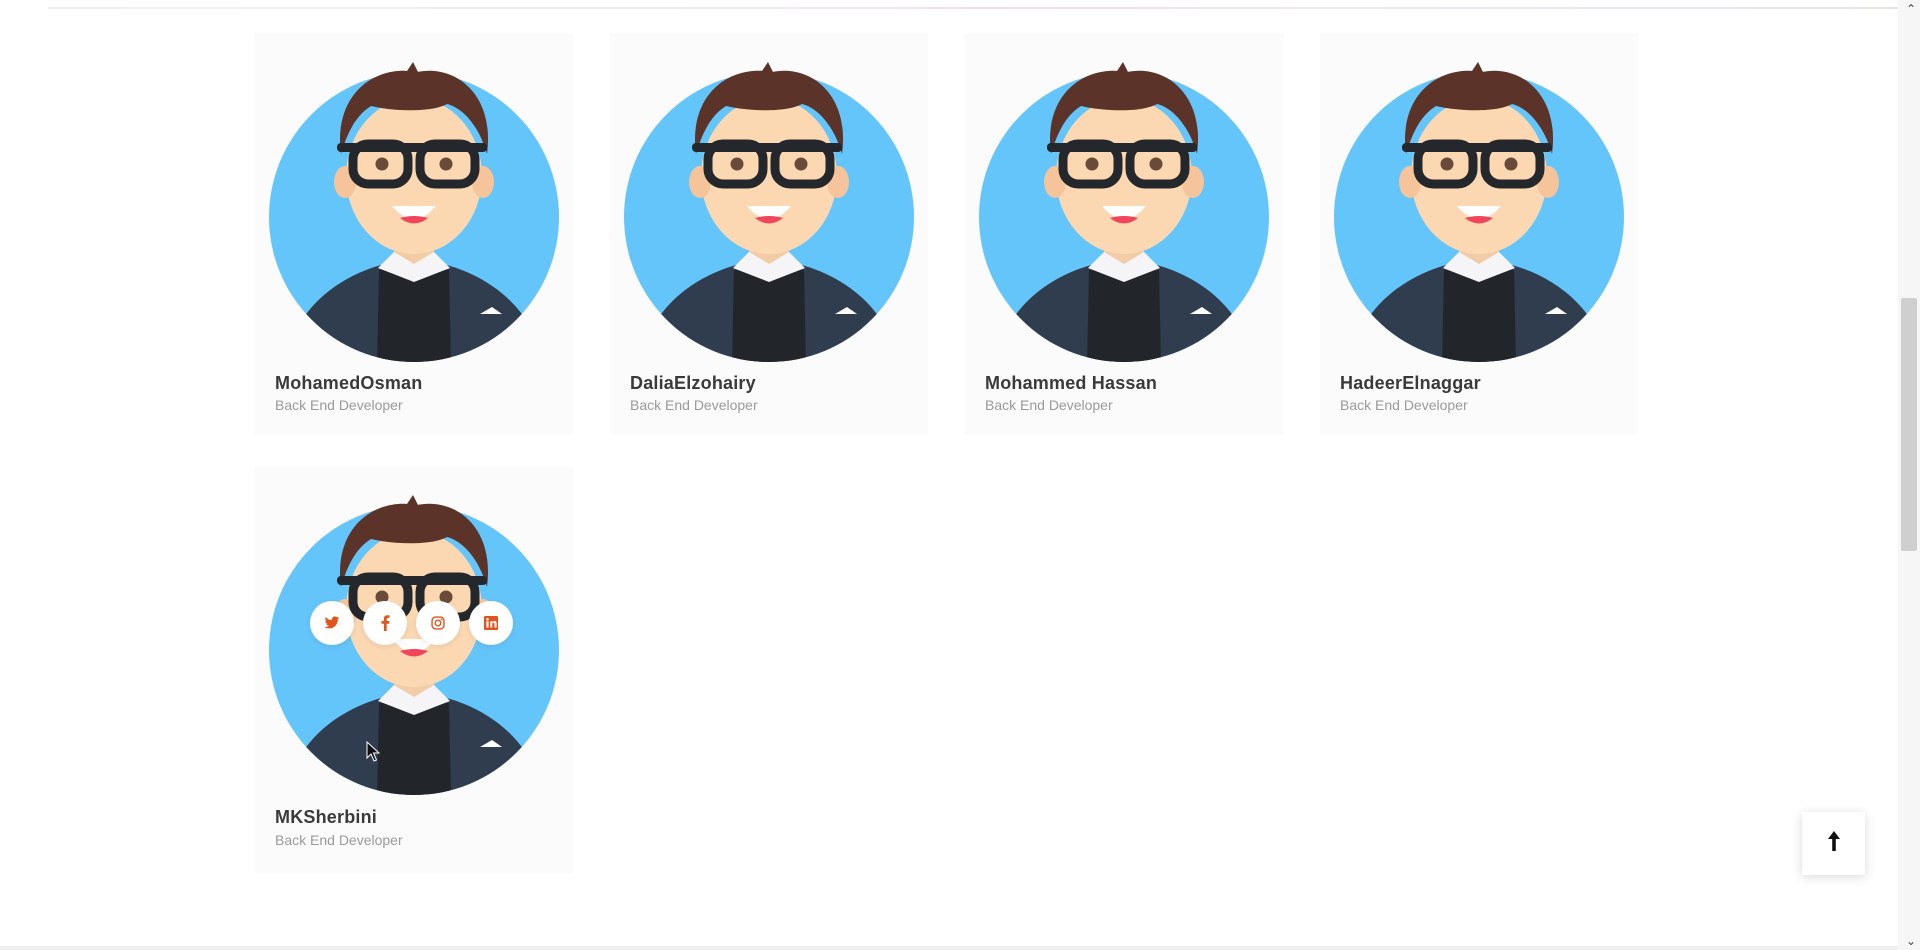 The image size is (1920, 950). I want to click on team-card: HadeerElnaggar Back End Developer, so click(1479, 234).